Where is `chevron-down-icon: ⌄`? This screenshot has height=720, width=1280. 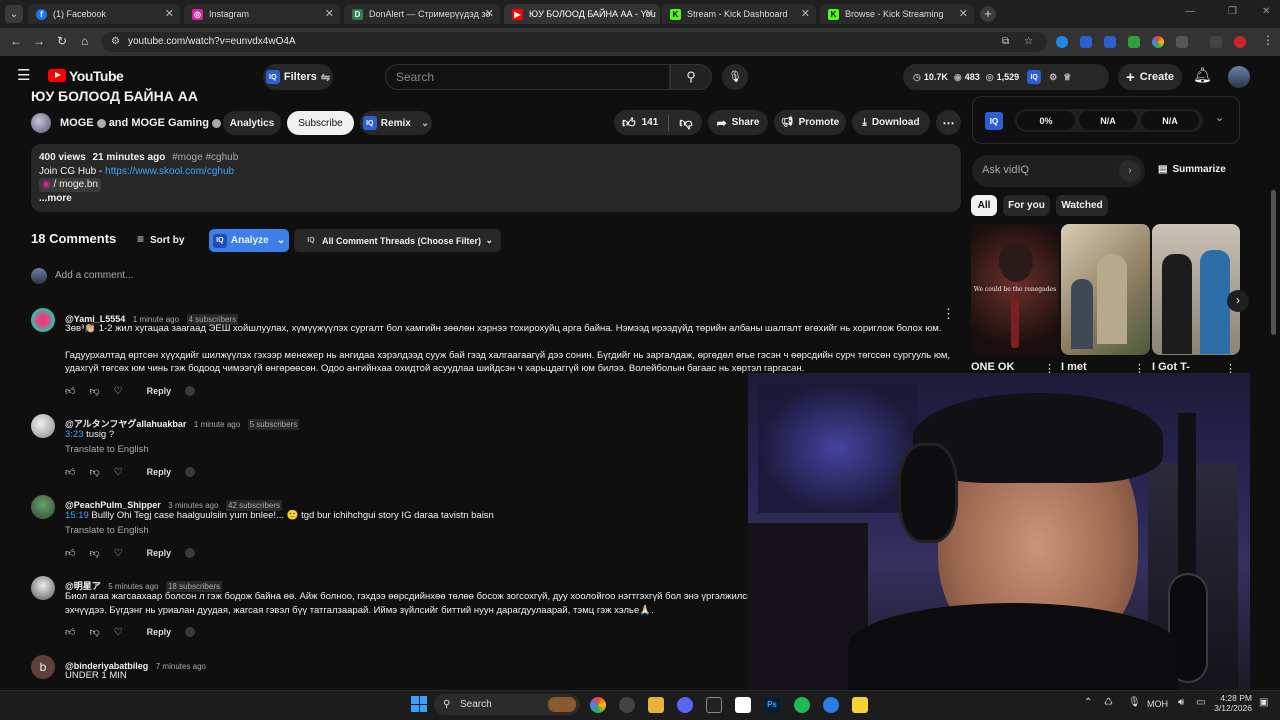 chevron-down-icon: ⌄ is located at coordinates (1219, 117).